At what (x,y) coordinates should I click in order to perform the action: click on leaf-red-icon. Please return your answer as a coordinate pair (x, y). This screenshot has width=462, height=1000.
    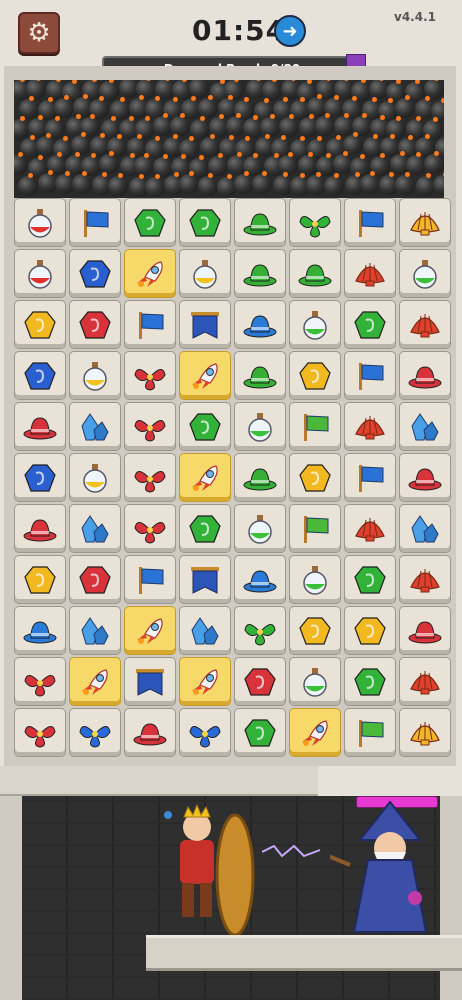
    Looking at the image, I should click on (40, 682).